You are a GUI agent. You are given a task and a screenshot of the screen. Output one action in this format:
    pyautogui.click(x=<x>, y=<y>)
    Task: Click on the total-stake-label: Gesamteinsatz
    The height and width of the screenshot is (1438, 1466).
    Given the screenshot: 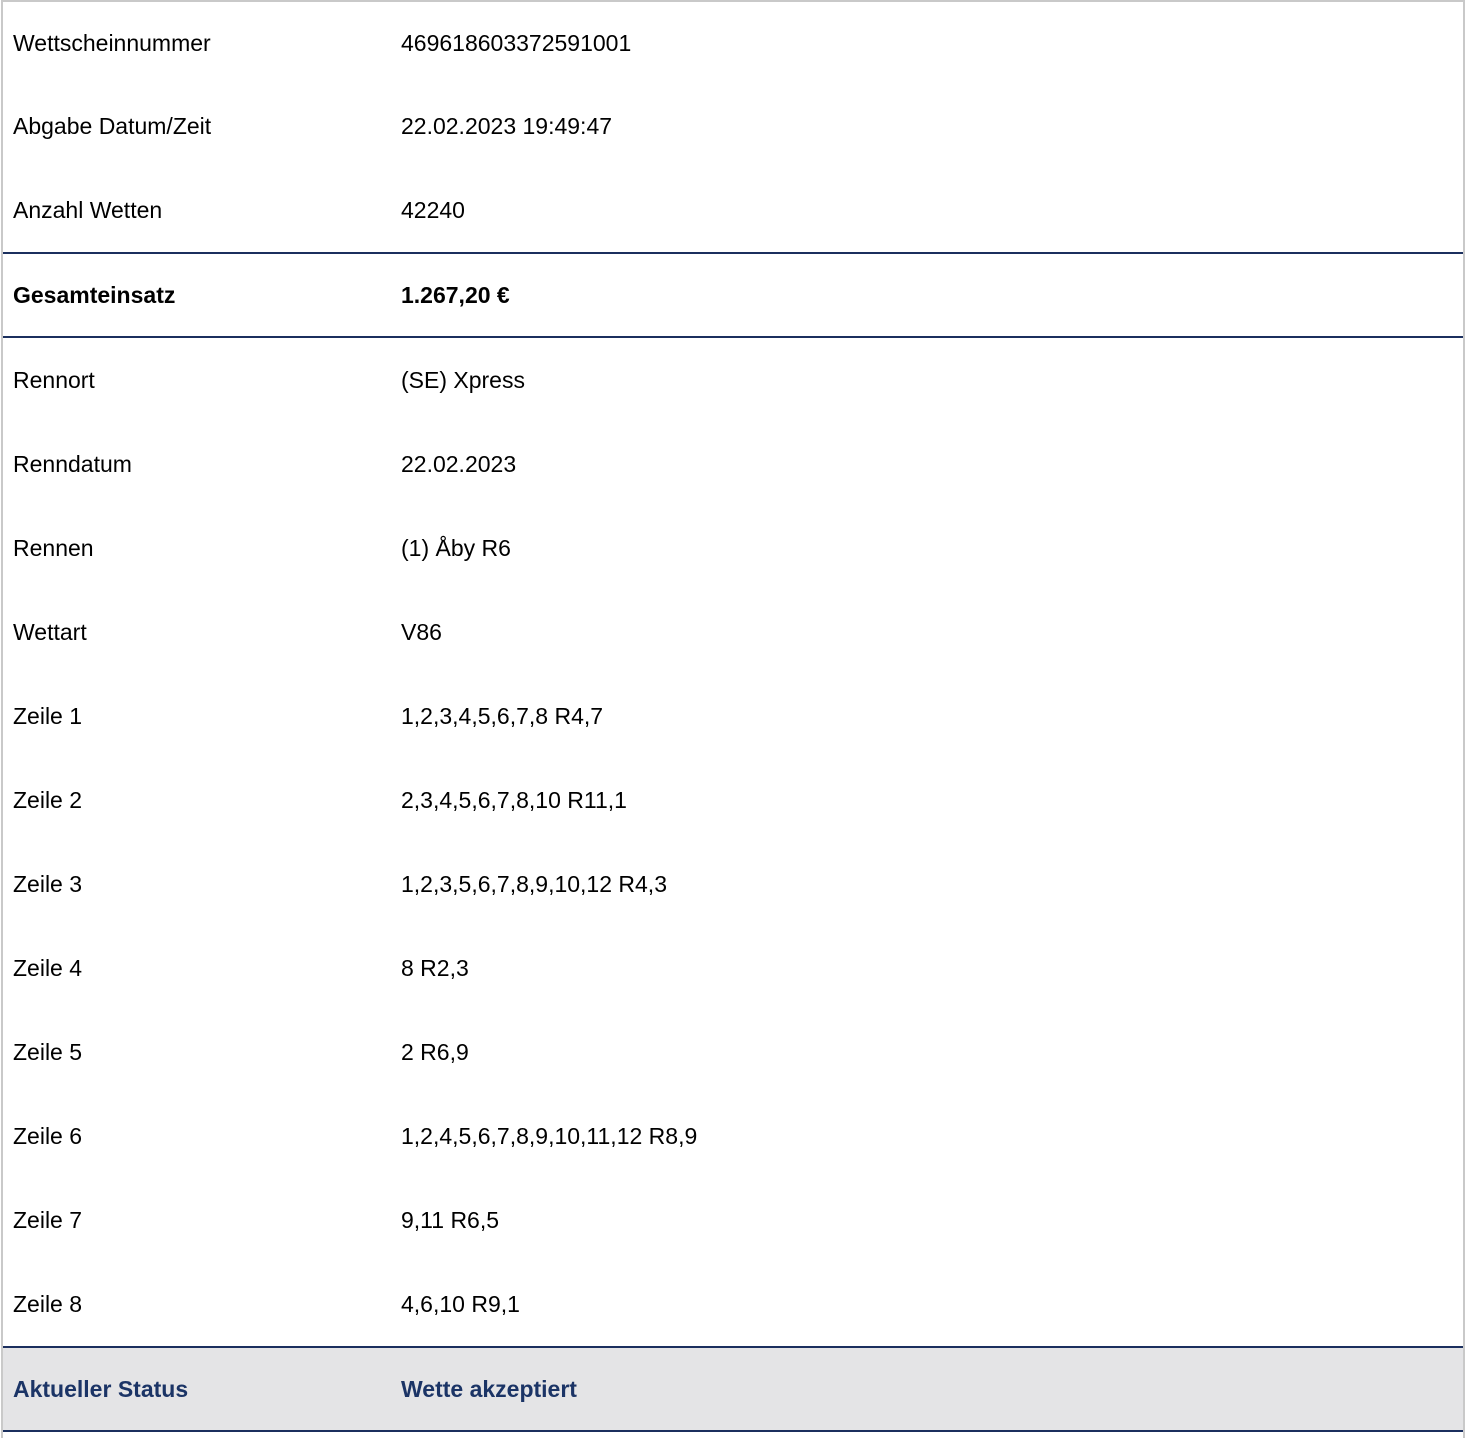 What is the action you would take?
    pyautogui.click(x=94, y=294)
    